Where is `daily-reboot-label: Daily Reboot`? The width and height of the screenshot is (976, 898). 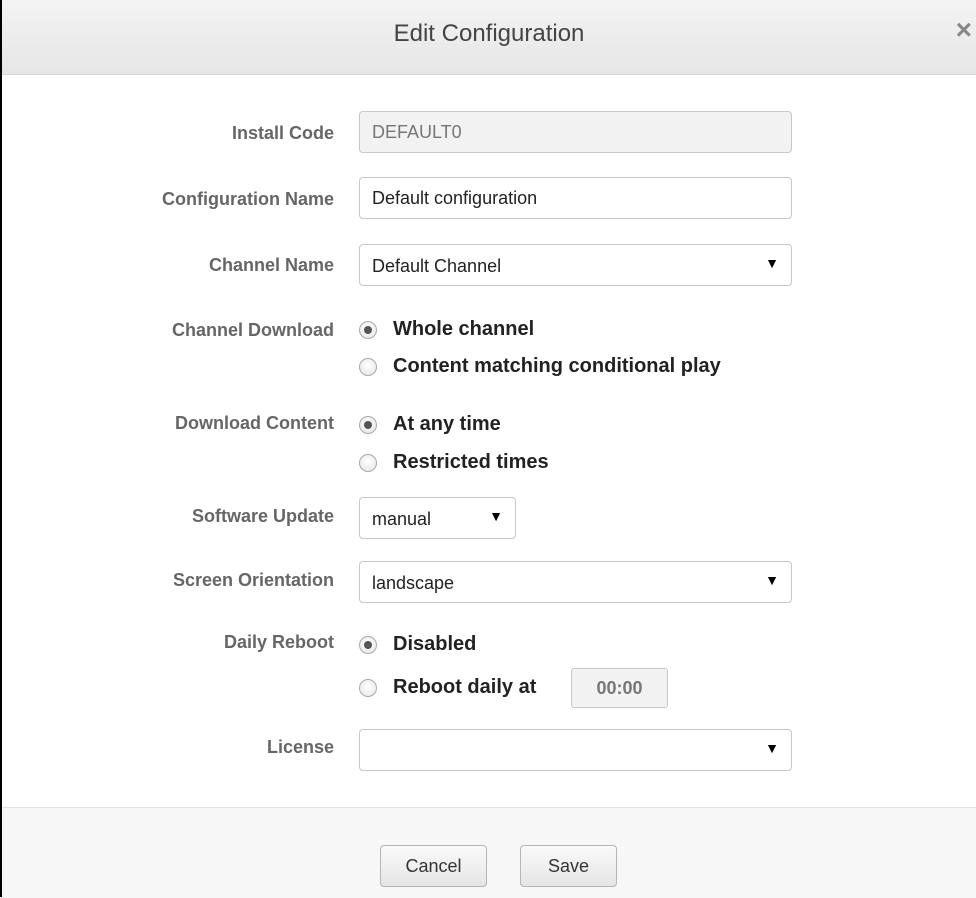
daily-reboot-label: Daily Reboot is located at coordinates (278, 642).